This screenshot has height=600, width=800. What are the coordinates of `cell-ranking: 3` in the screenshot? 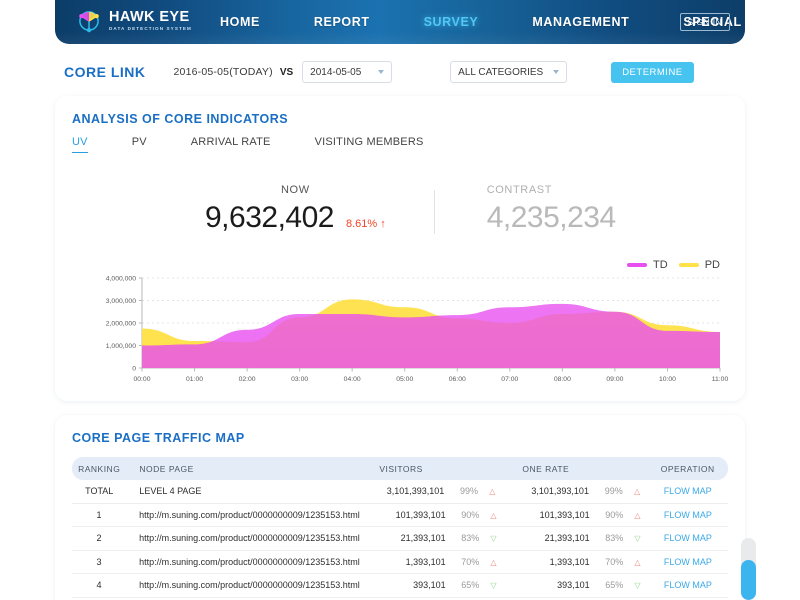 It's located at (99, 561).